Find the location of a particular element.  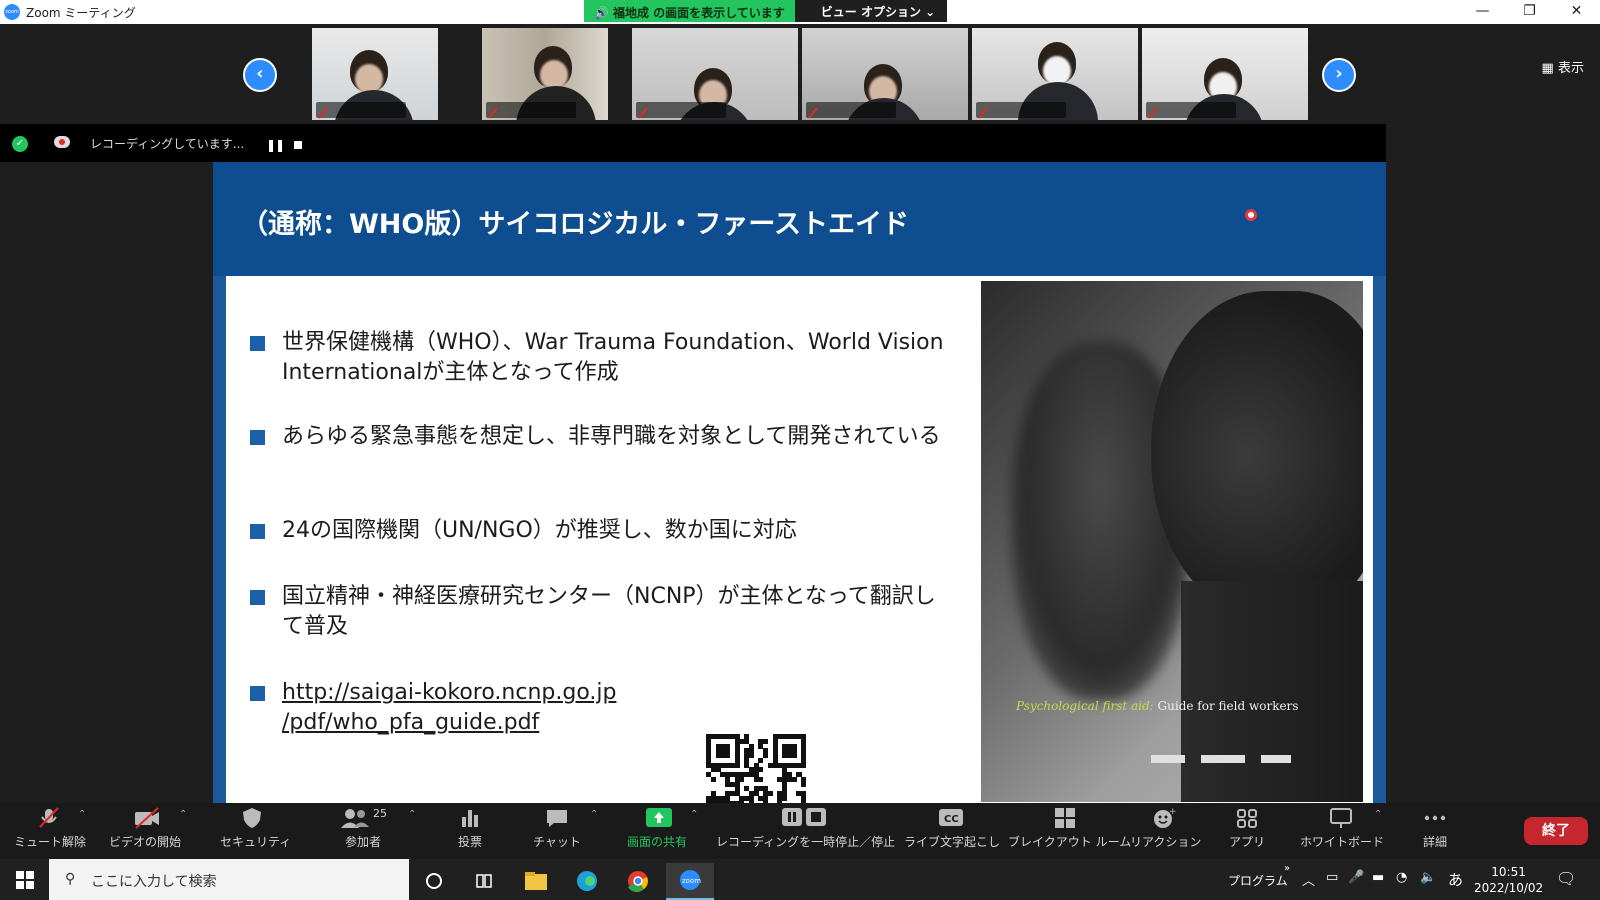

record-pause-stop-icon is located at coordinates (804, 818).